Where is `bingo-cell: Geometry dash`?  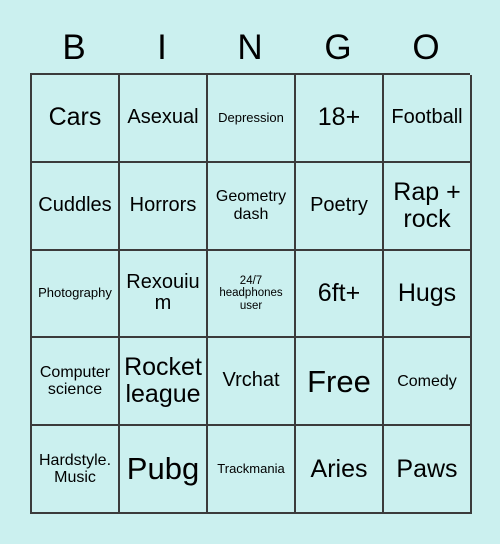 bingo-cell: Geometry dash is located at coordinates (252, 206).